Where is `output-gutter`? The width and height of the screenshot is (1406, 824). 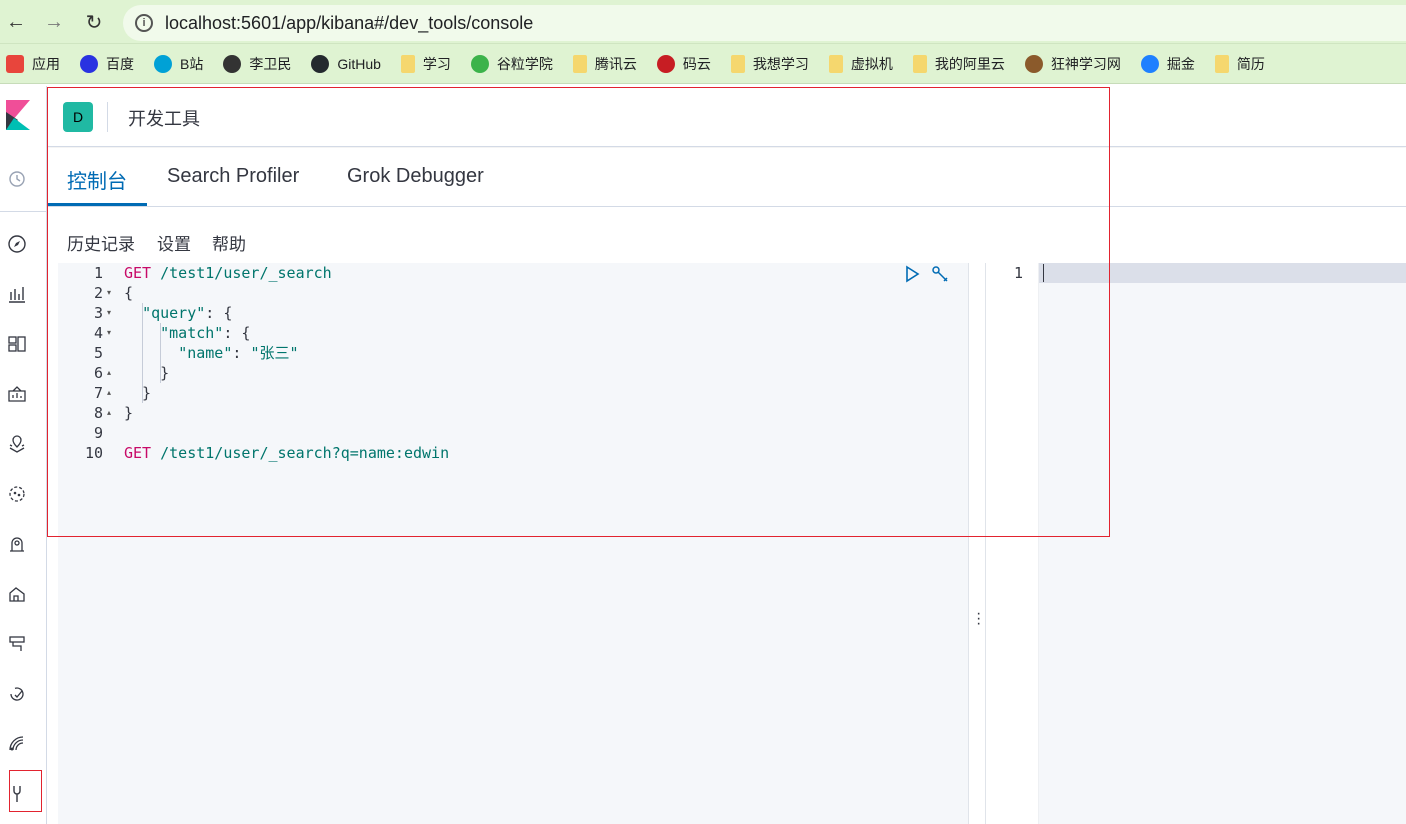
output-gutter is located at coordinates (1013, 543).